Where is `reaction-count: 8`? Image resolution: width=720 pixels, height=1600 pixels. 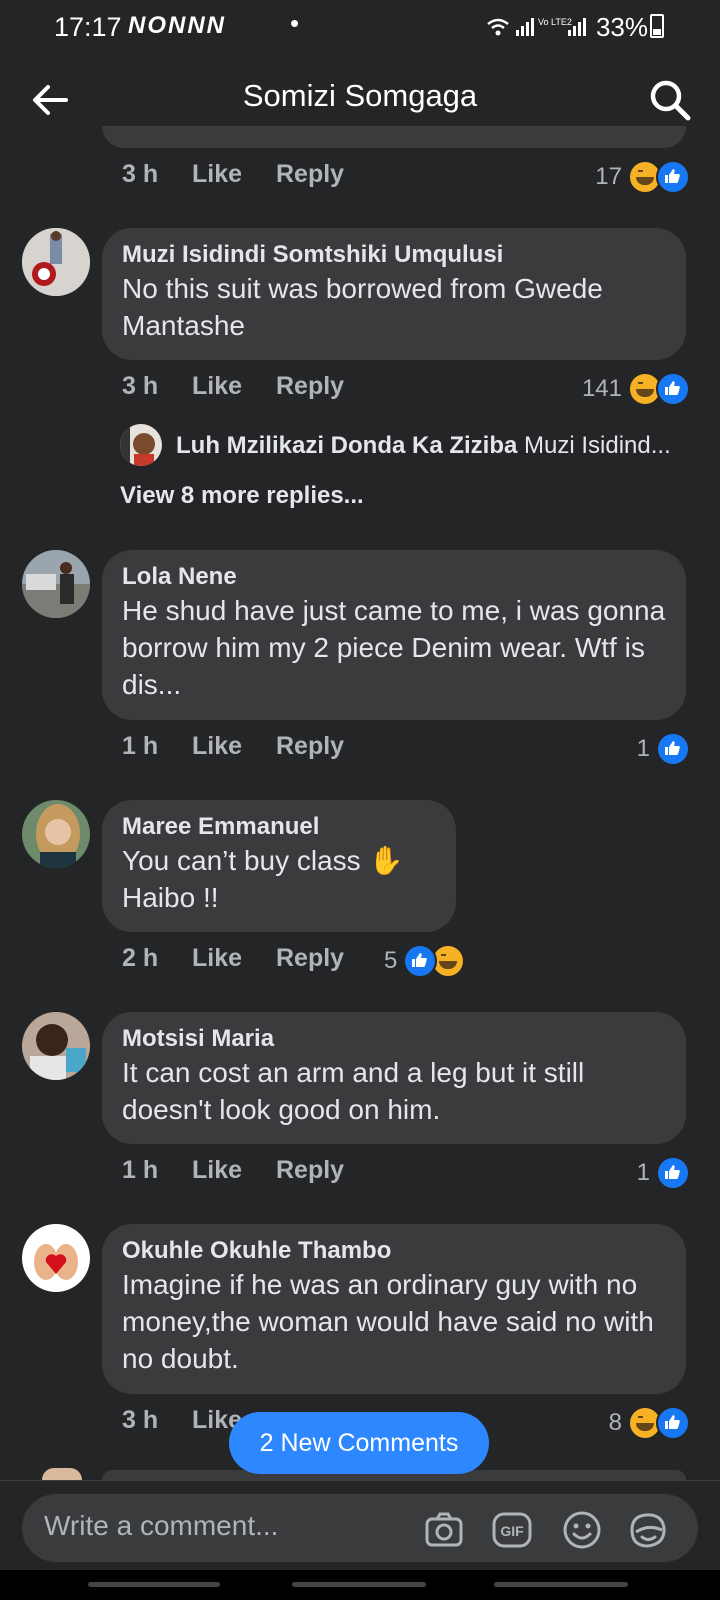
reaction-count: 8 is located at coordinates (615, 1422).